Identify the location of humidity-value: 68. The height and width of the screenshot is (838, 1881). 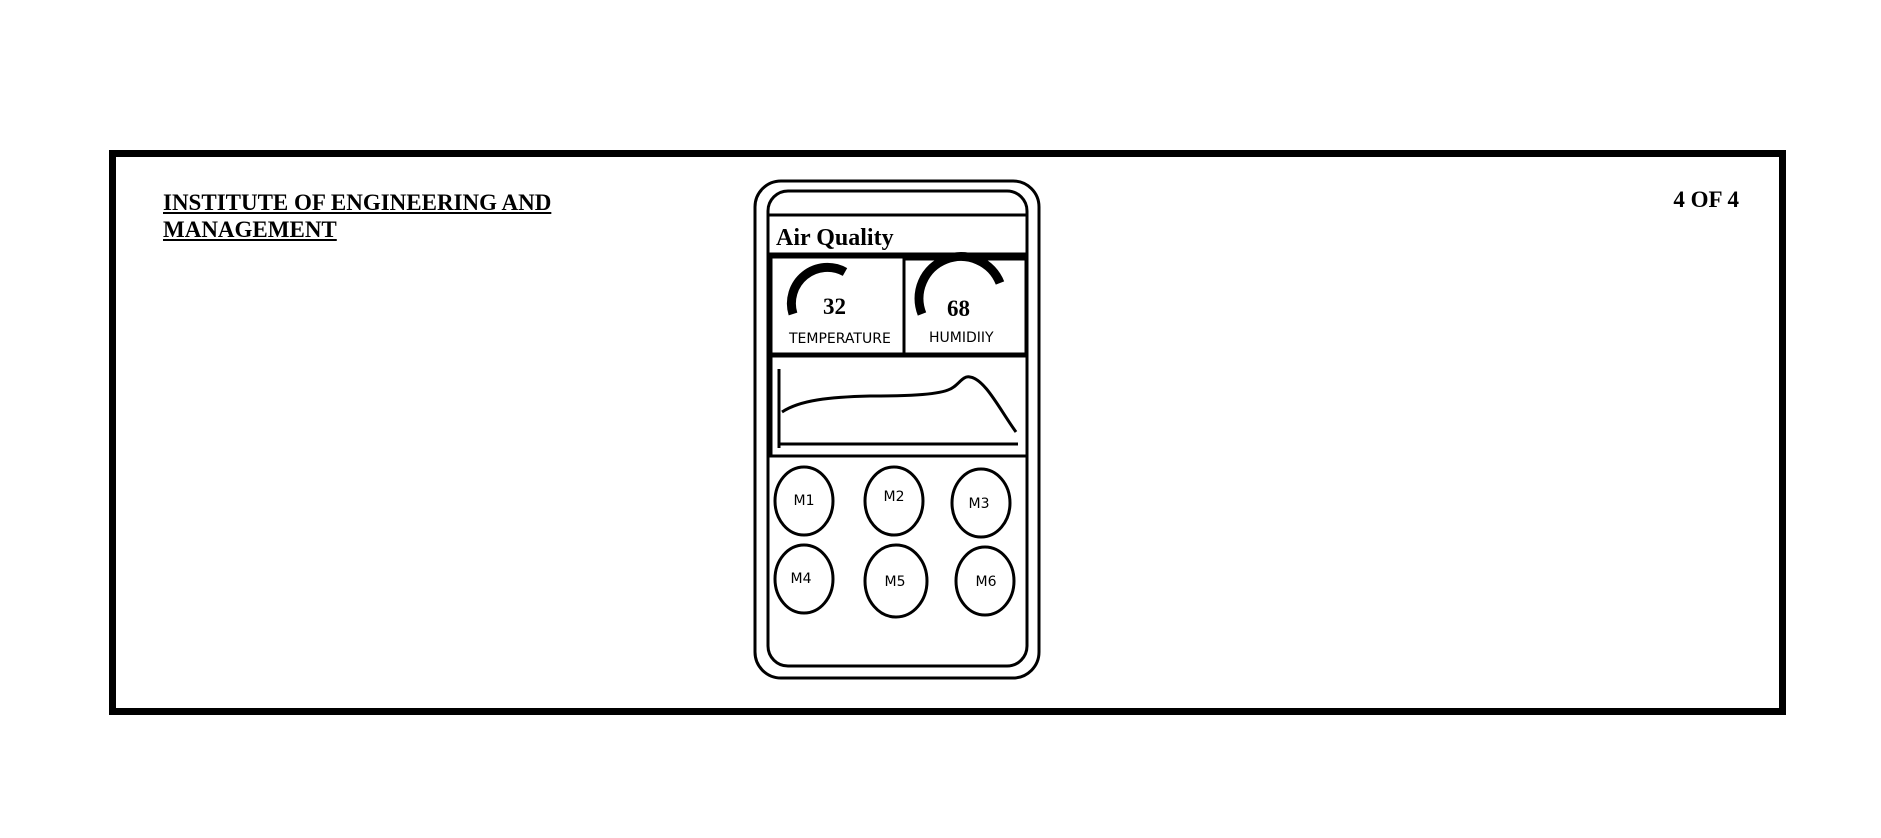
(958, 308).